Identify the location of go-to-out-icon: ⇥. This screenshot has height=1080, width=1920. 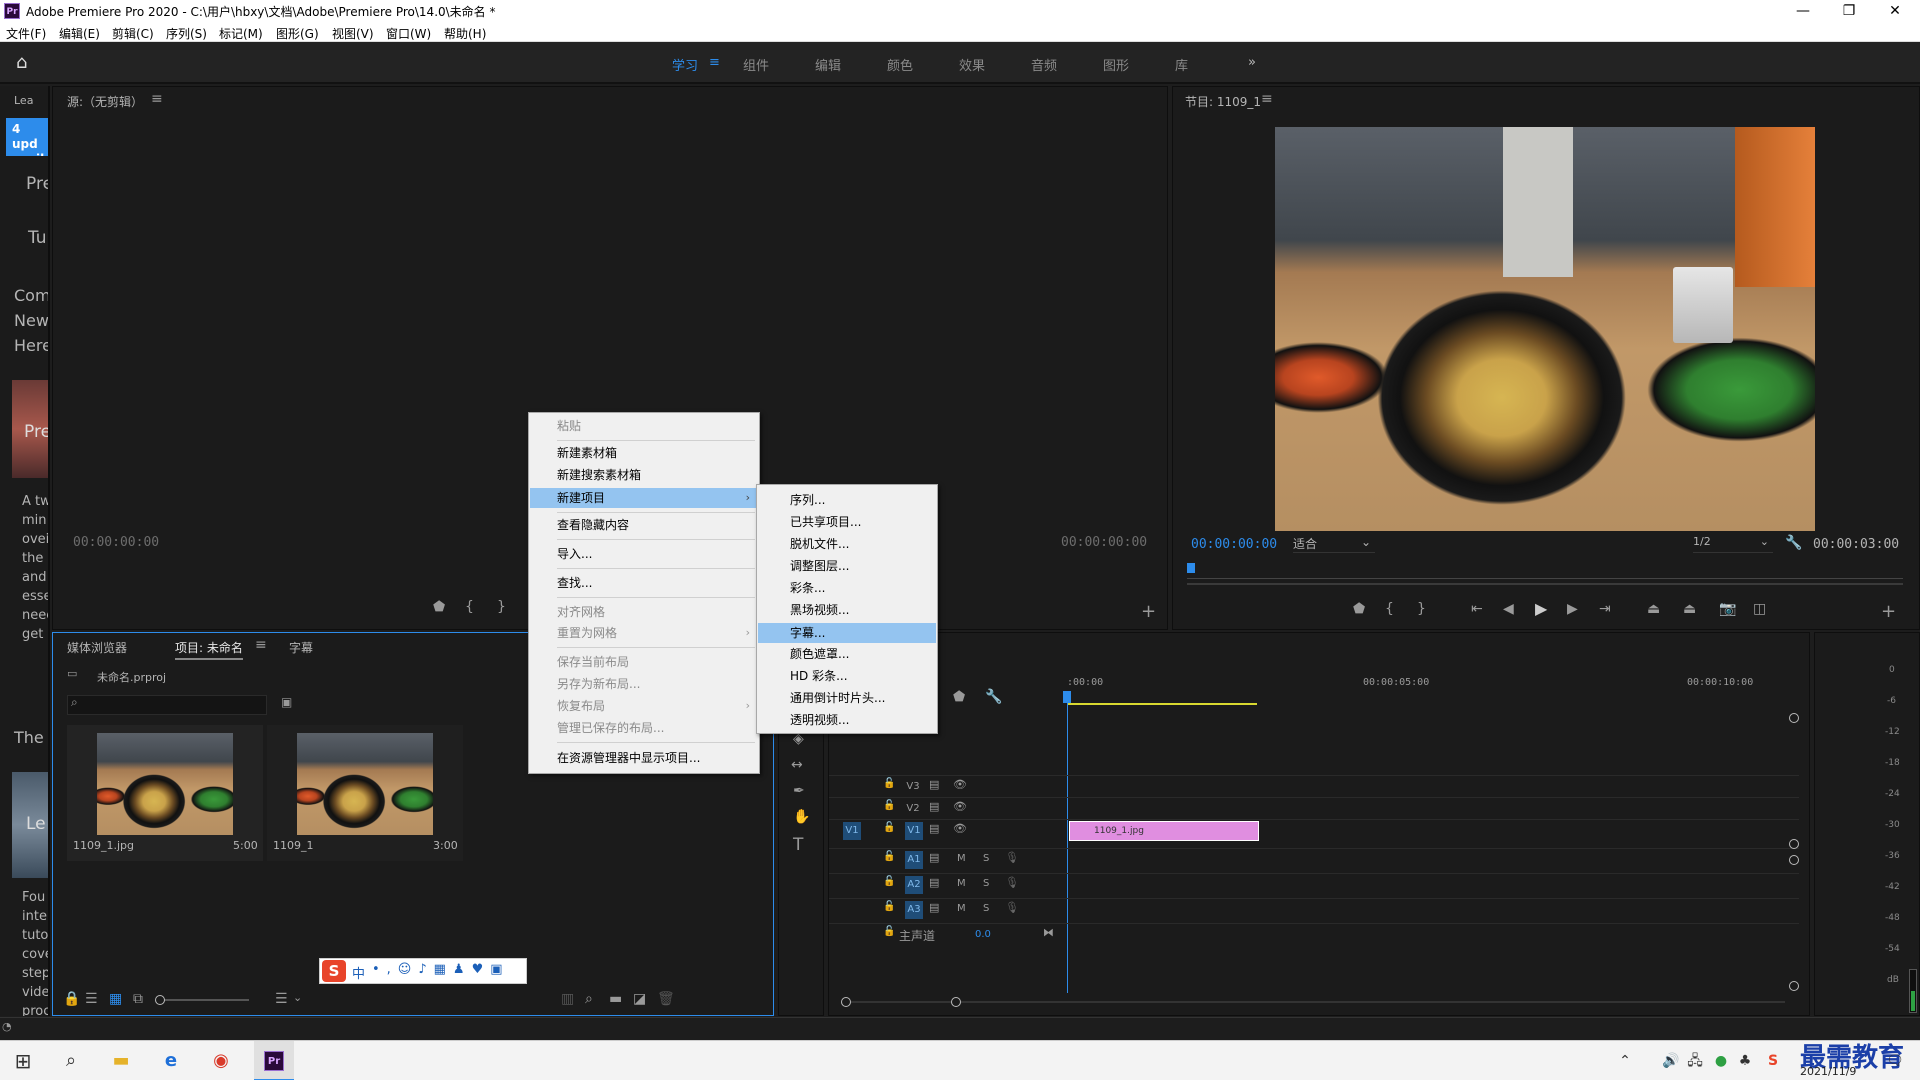
(1605, 609).